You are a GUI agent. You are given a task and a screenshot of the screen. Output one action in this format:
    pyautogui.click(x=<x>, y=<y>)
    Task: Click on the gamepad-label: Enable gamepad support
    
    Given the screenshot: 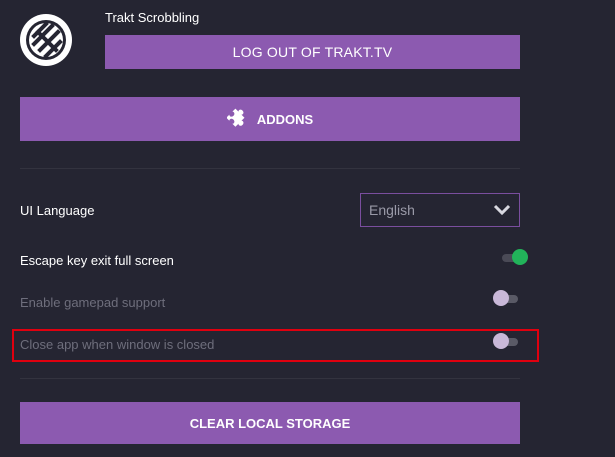 What is the action you would take?
    pyautogui.click(x=93, y=302)
    